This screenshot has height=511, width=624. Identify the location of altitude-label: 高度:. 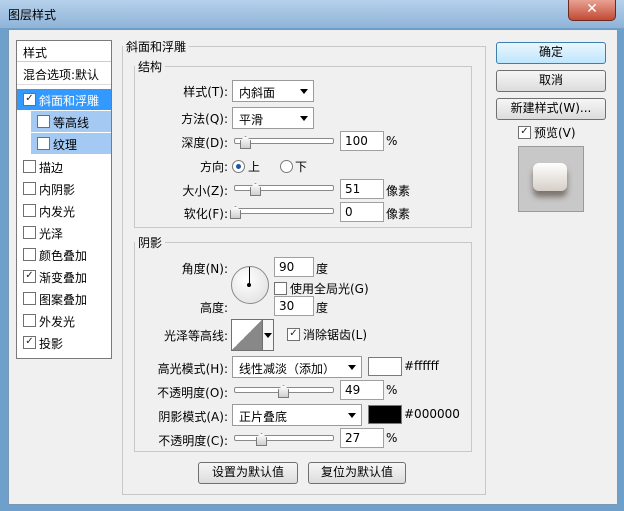
(213, 308).